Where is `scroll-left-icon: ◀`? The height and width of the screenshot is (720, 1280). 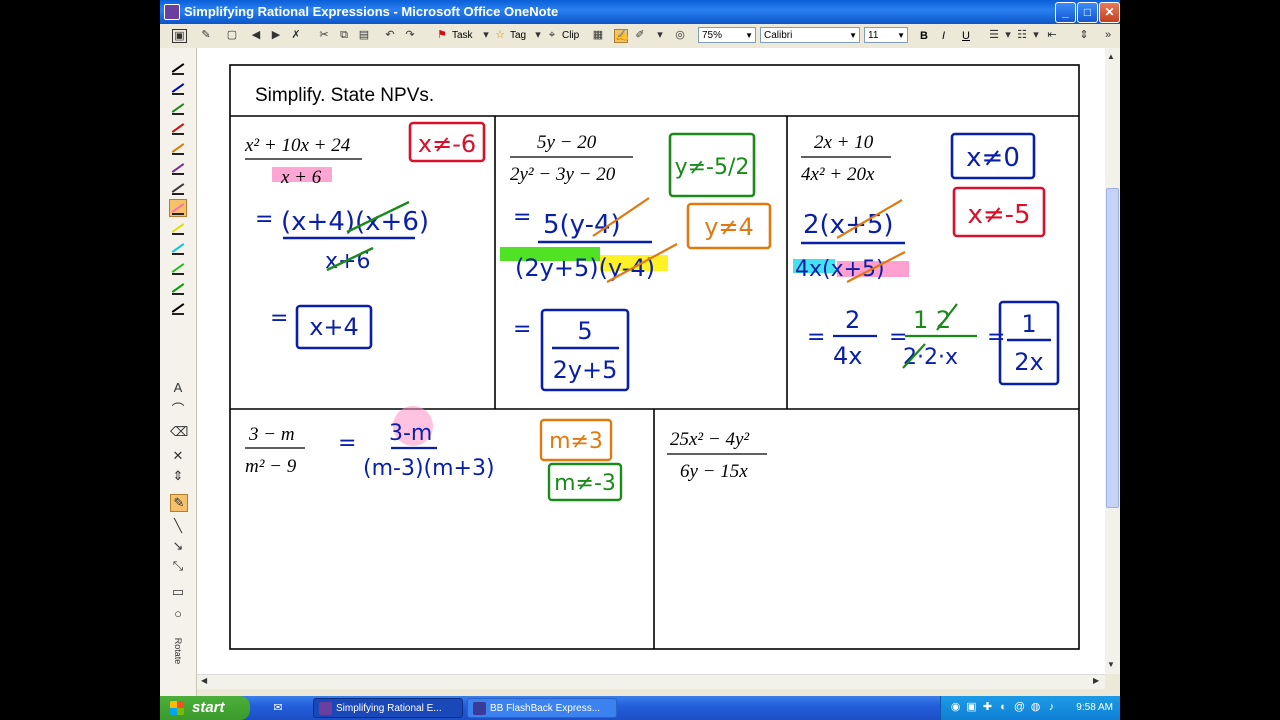 scroll-left-icon: ◀ is located at coordinates (204, 680).